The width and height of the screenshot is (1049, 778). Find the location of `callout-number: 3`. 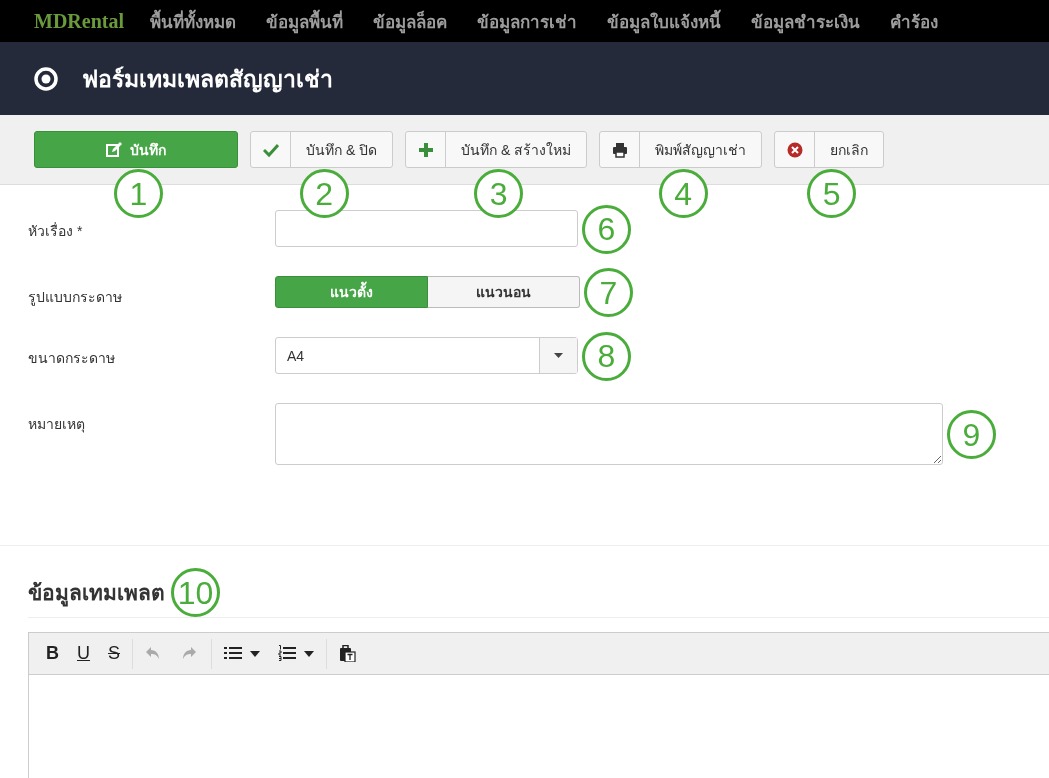

callout-number: 3 is located at coordinates (499, 193).